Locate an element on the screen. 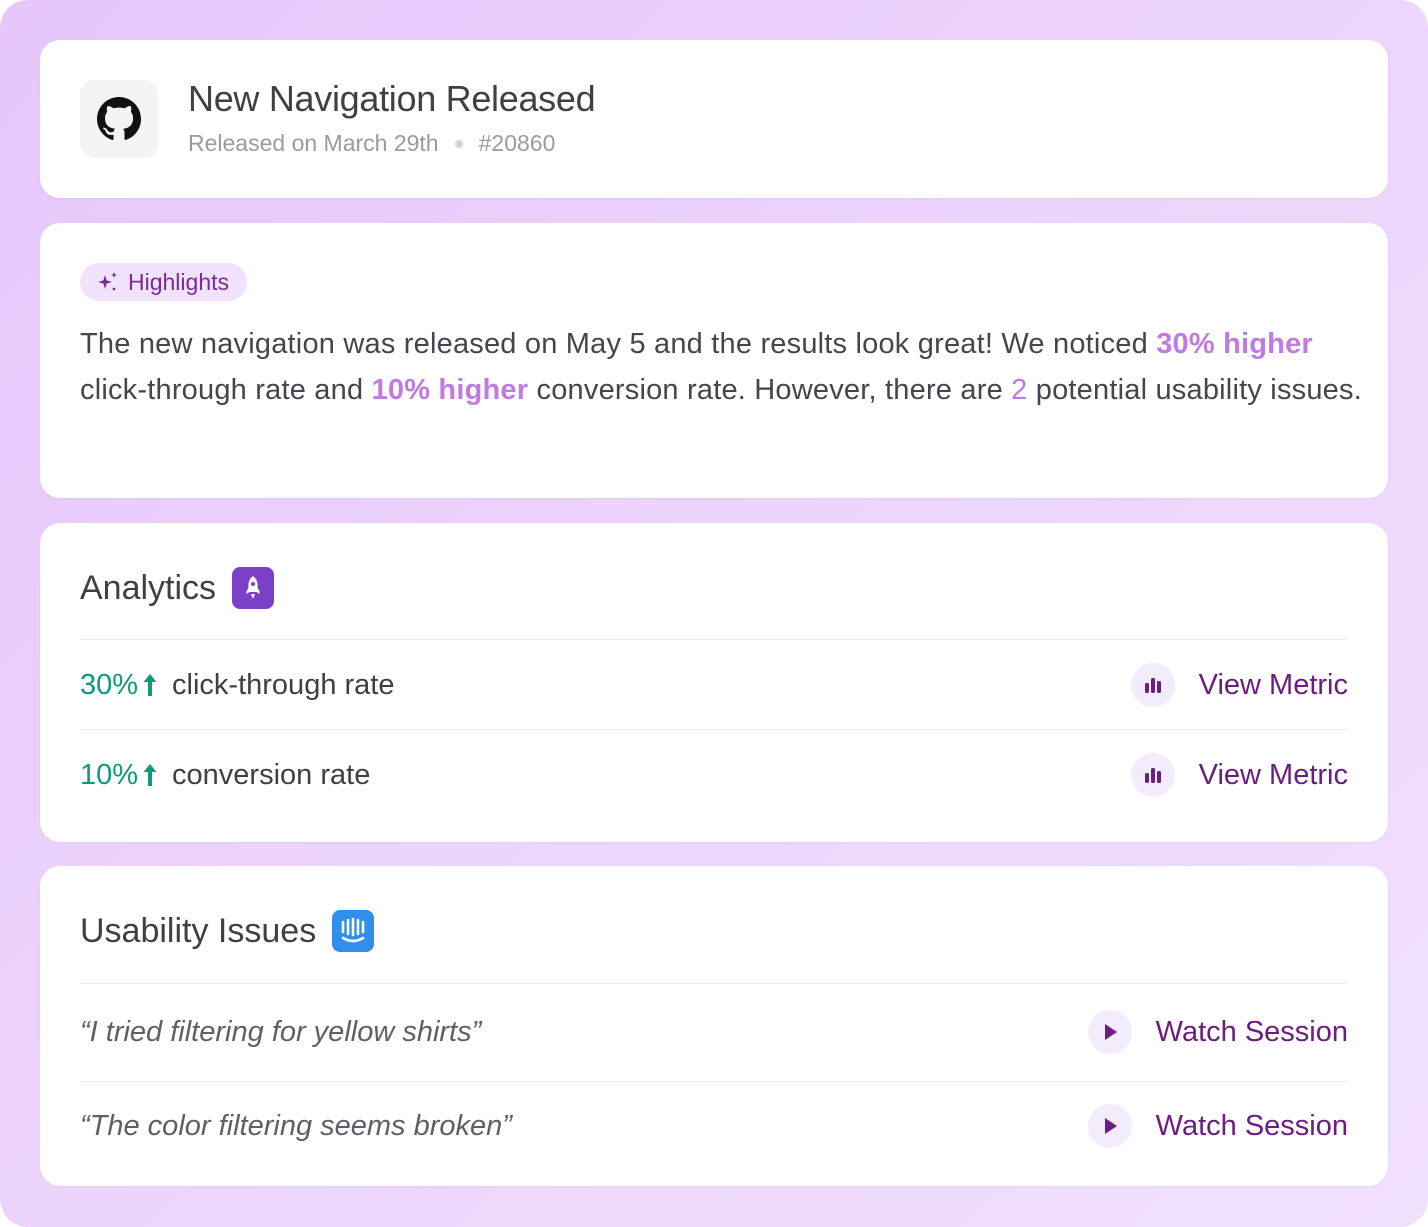 Image resolution: width=1428 pixels, height=1227 pixels. summary-text: click-through rate and is located at coordinates (226, 390).